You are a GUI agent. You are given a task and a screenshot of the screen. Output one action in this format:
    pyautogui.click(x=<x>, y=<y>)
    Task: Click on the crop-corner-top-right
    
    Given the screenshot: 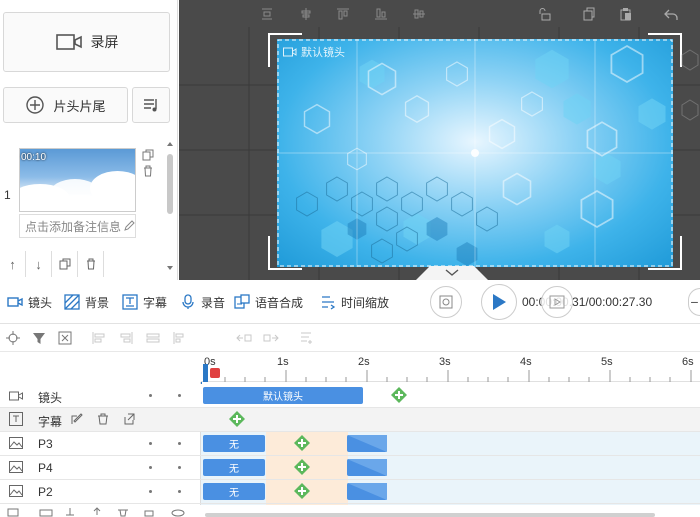 What is the action you would take?
    pyautogui.click(x=665, y=50)
    